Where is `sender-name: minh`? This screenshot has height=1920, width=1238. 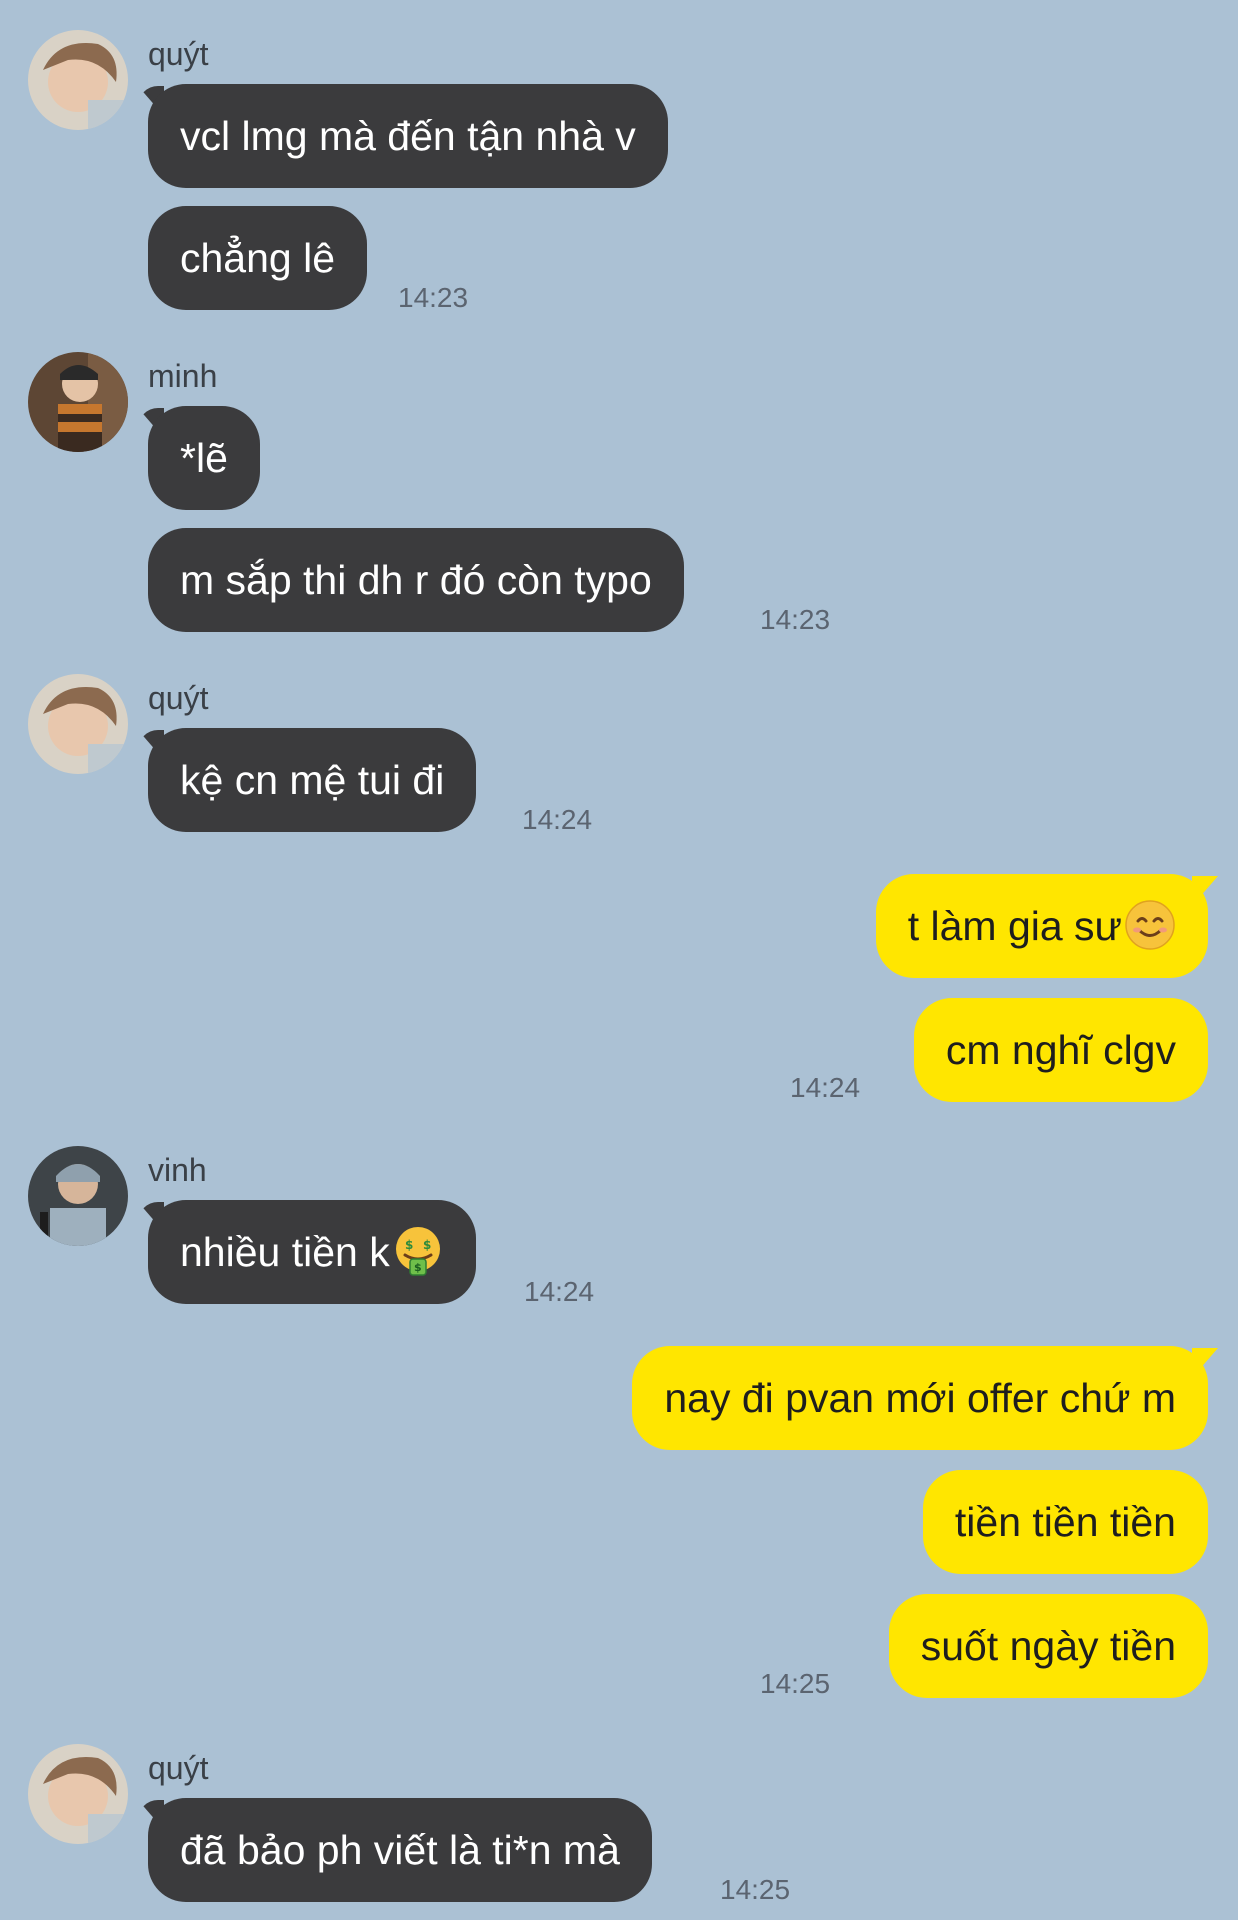 sender-name: minh is located at coordinates (183, 376).